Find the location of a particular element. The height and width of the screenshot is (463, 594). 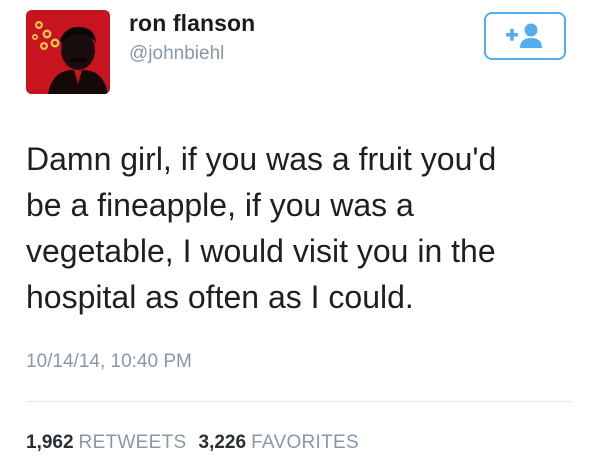

tweet-text-line: vegetable, I would visit you in the is located at coordinates (261, 251).